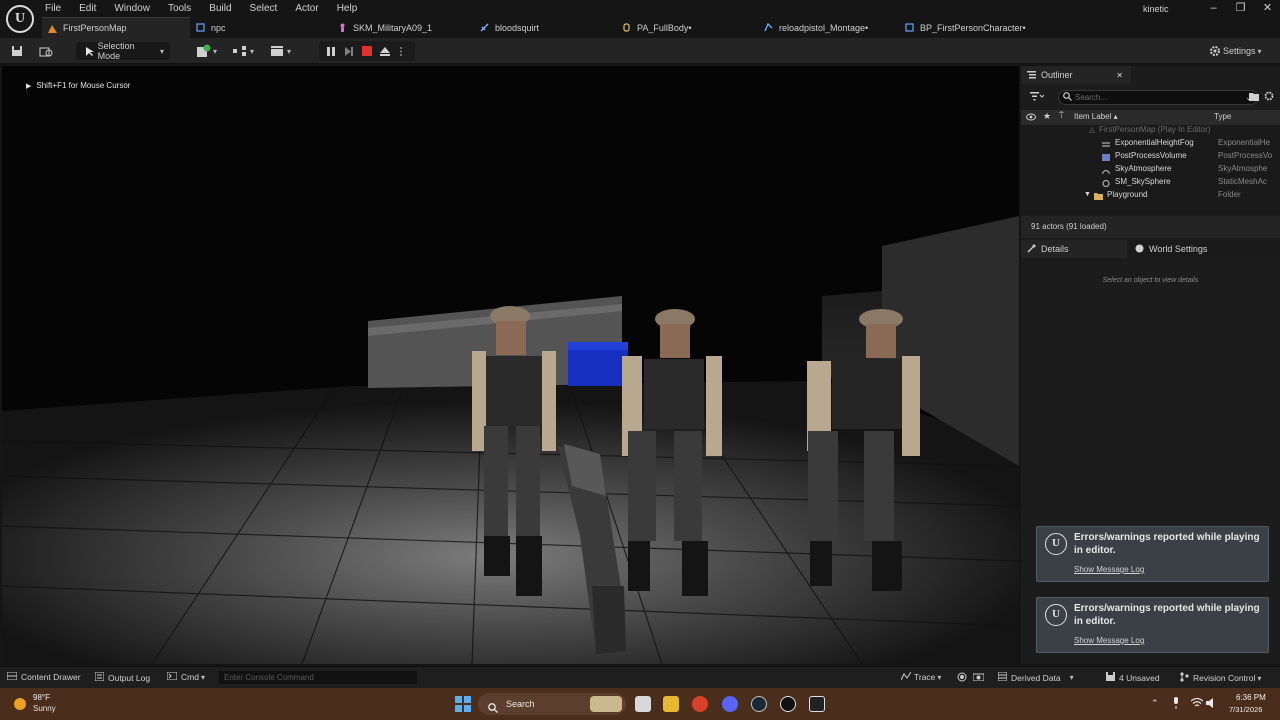  What do you see at coordinates (1197, 704) in the screenshot?
I see `wifi-icon` at bounding box center [1197, 704].